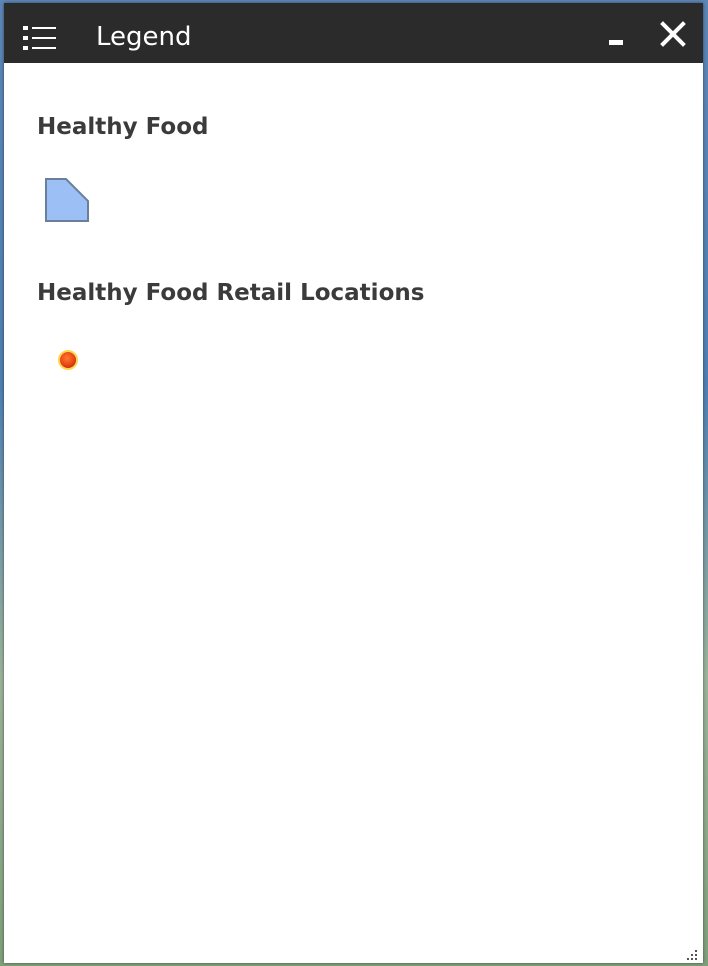 The height and width of the screenshot is (966, 708). Describe the element at coordinates (68, 360) in the screenshot. I see `point-symbol-icon` at that location.